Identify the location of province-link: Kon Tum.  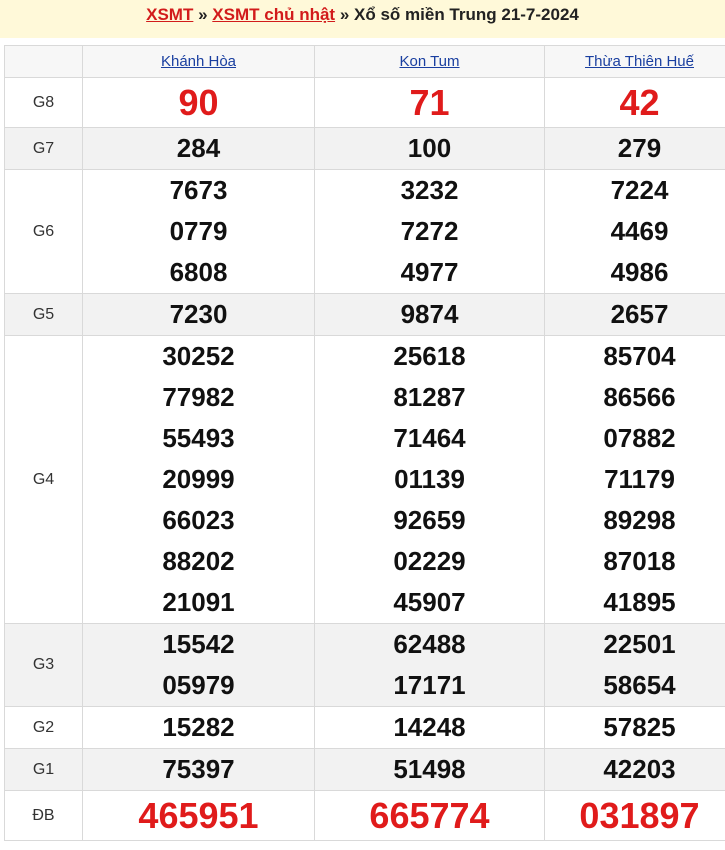
(429, 61).